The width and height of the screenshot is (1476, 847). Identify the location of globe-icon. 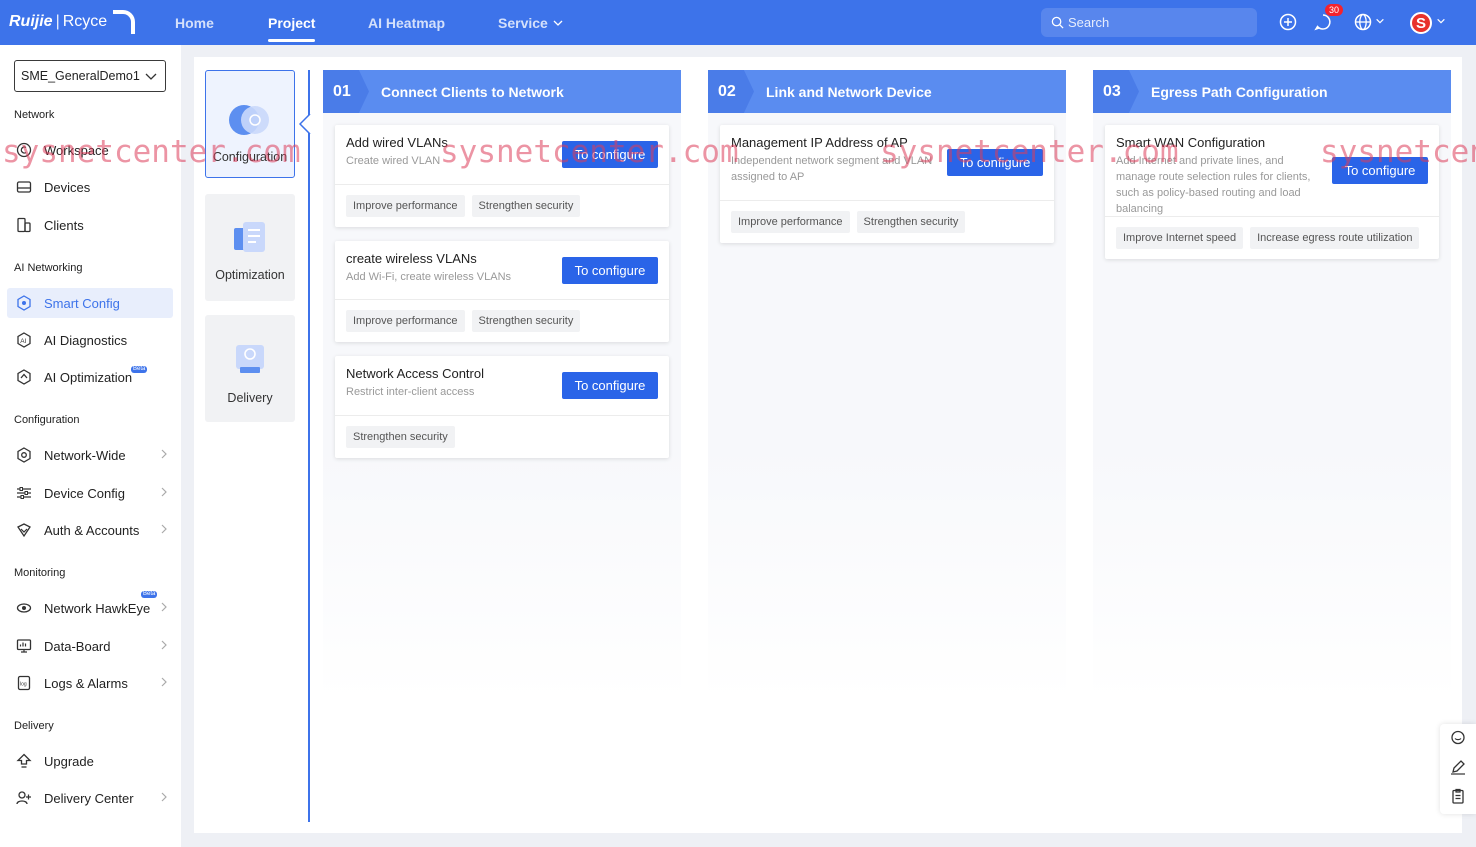
(1363, 22).